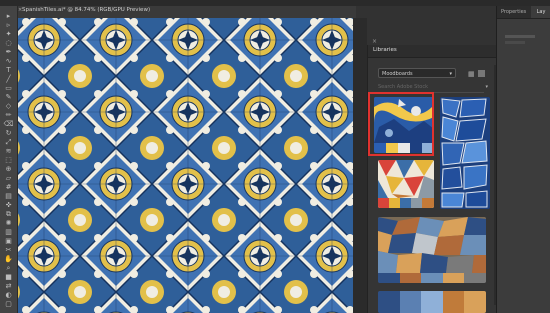 The width and height of the screenshot is (550, 313). What do you see at coordinates (471, 74) in the screenshot?
I see `grid-view-icon: ▦` at bounding box center [471, 74].